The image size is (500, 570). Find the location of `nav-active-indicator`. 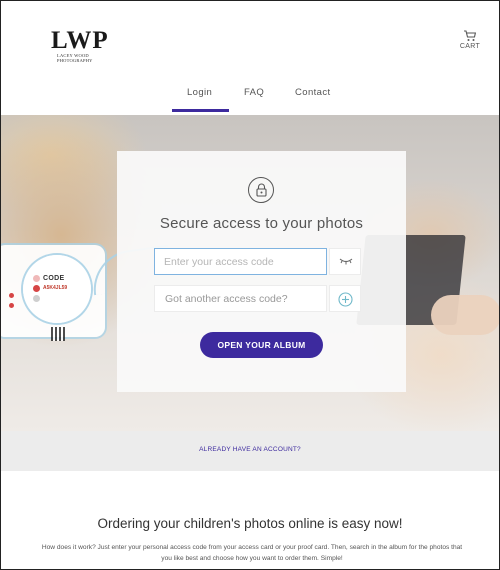

nav-active-indicator is located at coordinates (200, 110).